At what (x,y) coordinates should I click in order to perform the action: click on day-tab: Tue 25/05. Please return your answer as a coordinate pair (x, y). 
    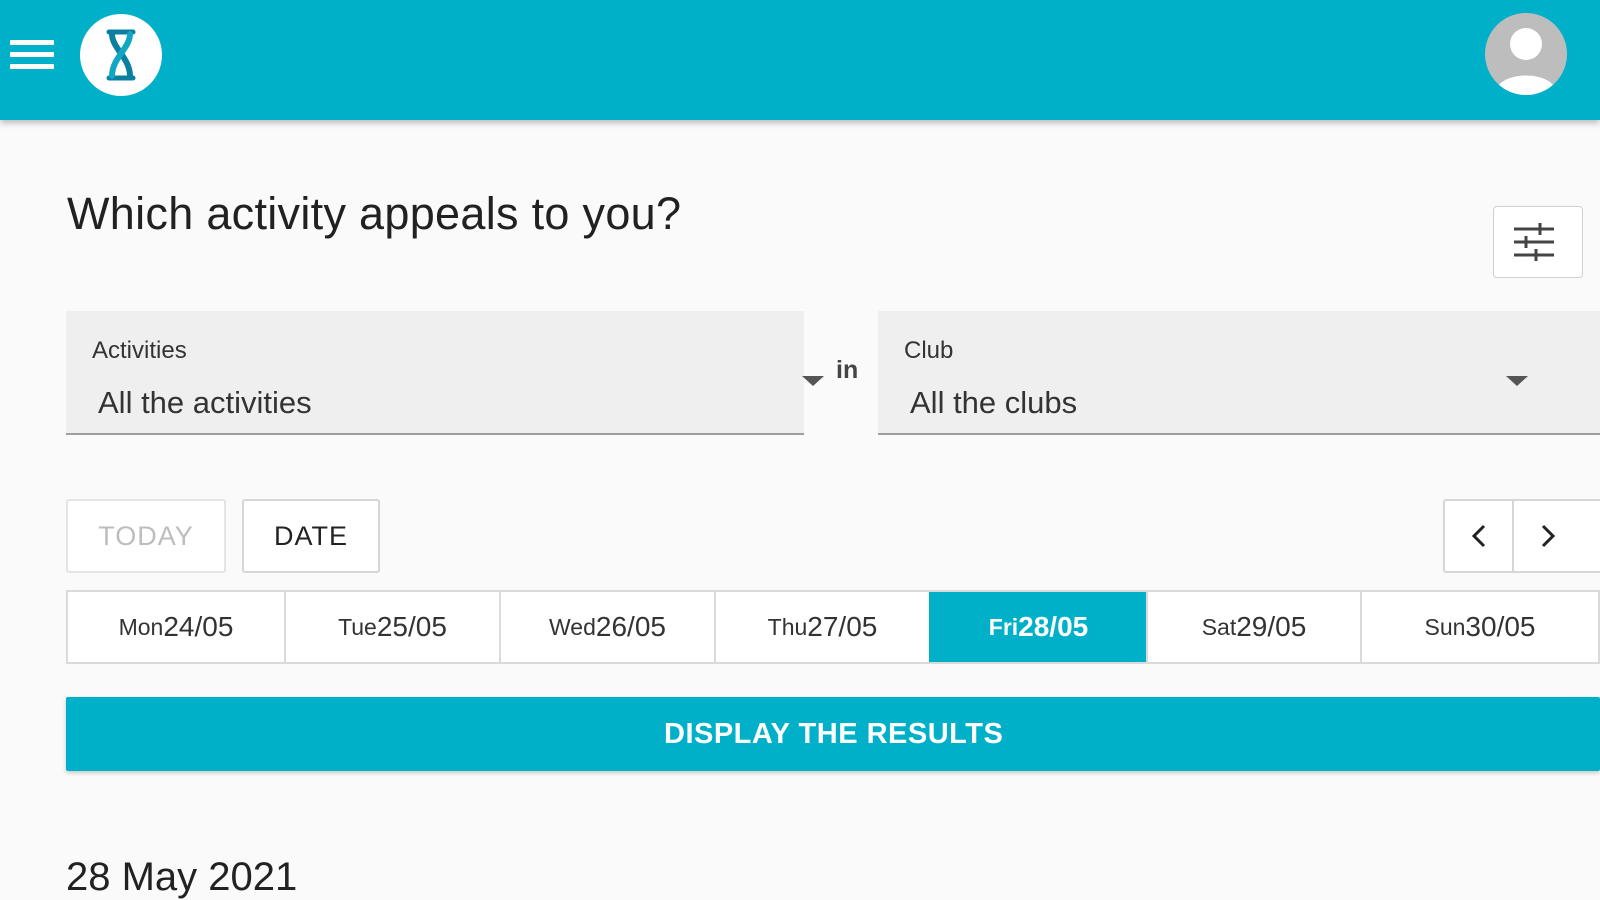
    Looking at the image, I should click on (391, 627).